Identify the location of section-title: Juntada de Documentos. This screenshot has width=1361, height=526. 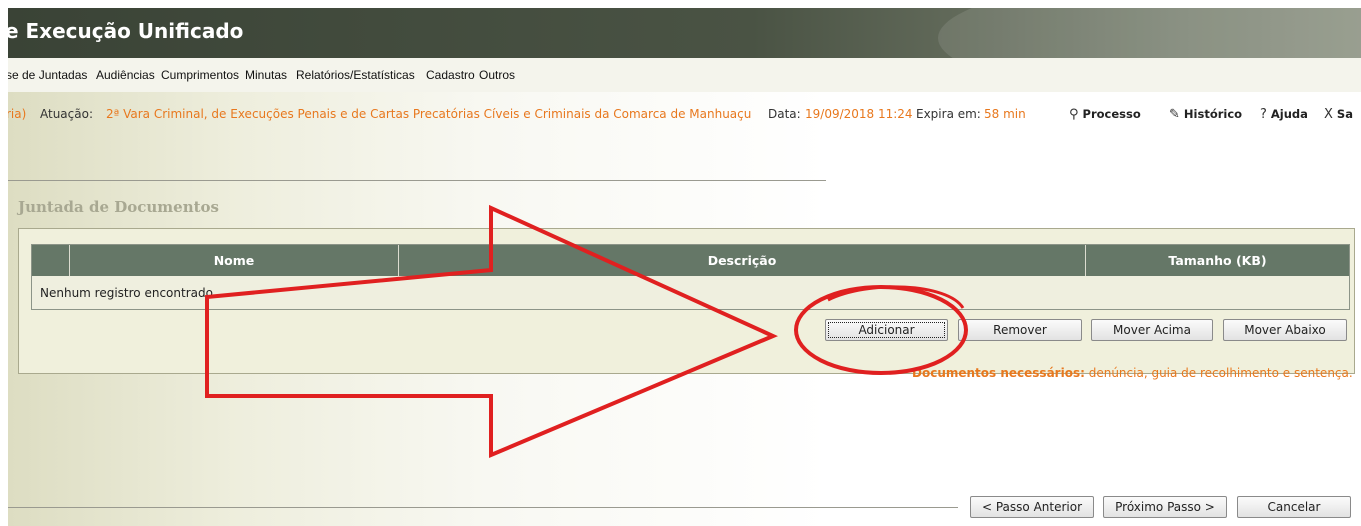
(118, 207).